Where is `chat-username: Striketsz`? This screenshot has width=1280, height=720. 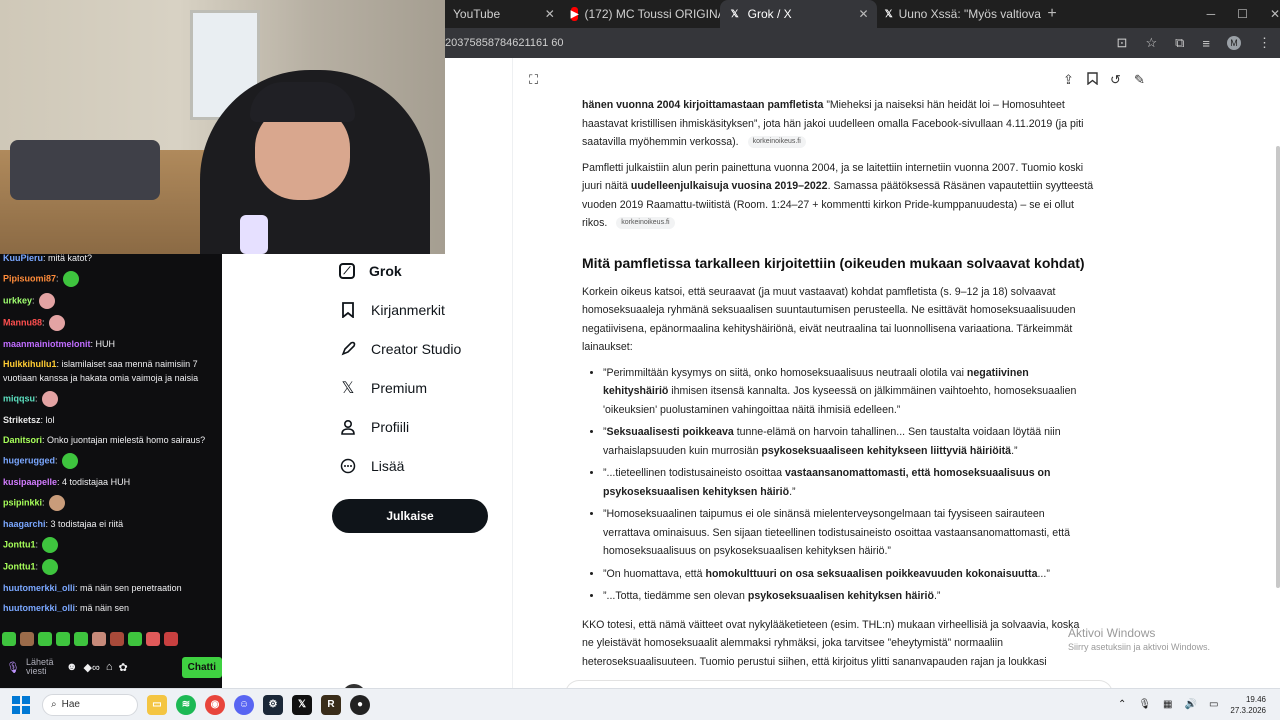
chat-username: Striketsz is located at coordinates (22, 420).